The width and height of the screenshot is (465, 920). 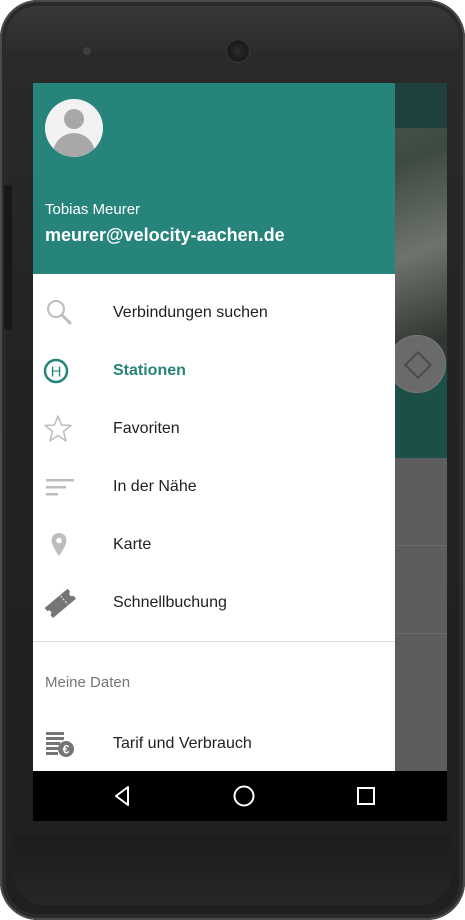 I want to click on avatar, so click(x=74, y=128).